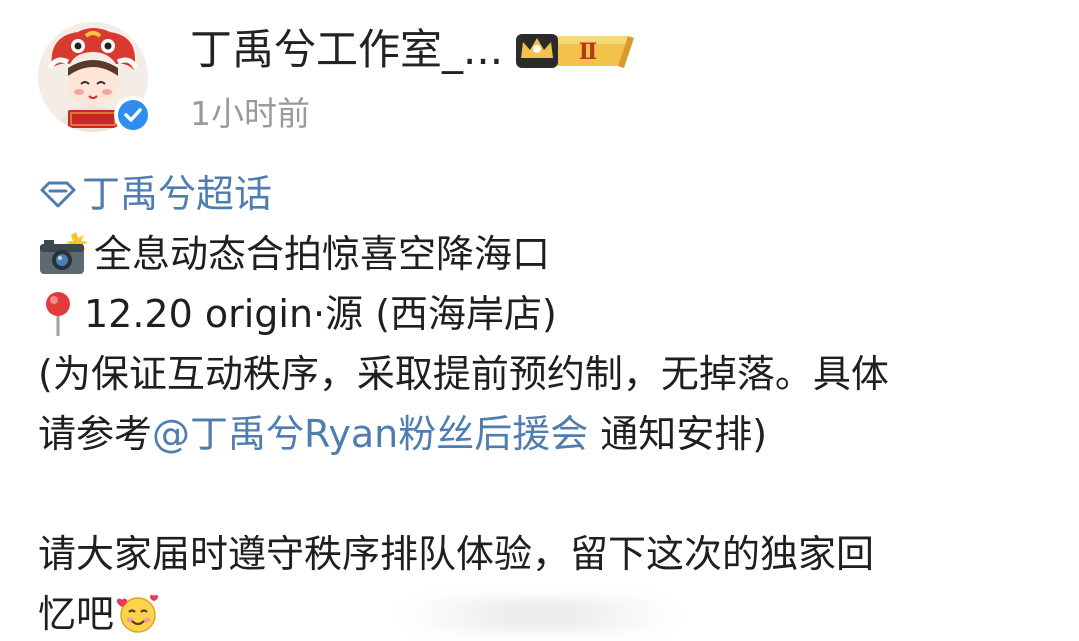 The image size is (1079, 641). What do you see at coordinates (95, 434) in the screenshot?
I see `post-line-4-prefix: 请参考` at bounding box center [95, 434].